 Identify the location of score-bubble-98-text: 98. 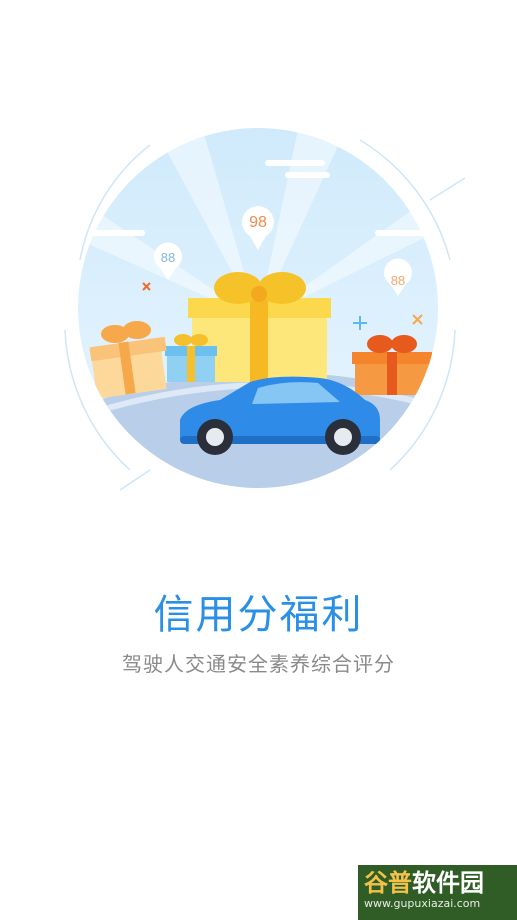
(258, 222).